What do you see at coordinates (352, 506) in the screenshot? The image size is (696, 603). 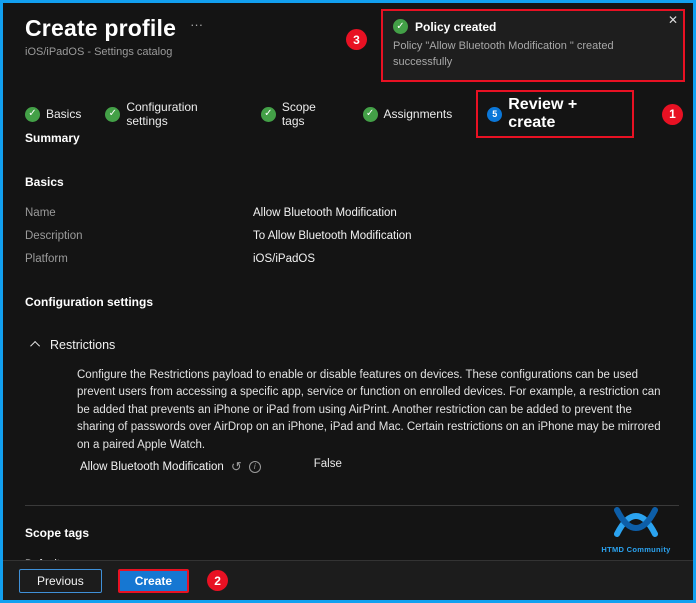 I see `section-divider` at bounding box center [352, 506].